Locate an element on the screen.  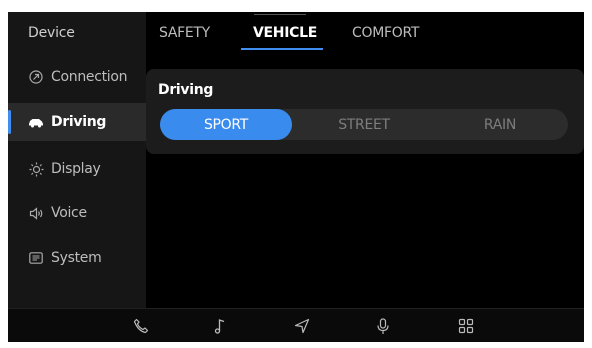
music-icon is located at coordinates (220, 326).